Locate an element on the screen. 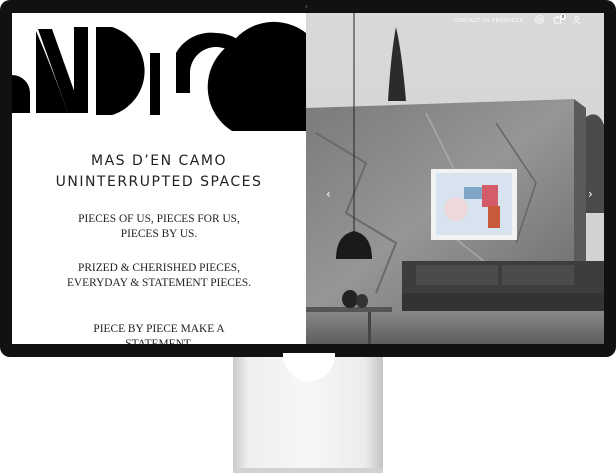 Image resolution: width=616 pixels, height=473 pixels. top-nav: CONTACT US PRODUCTS 0 is located at coordinates (455, 22).